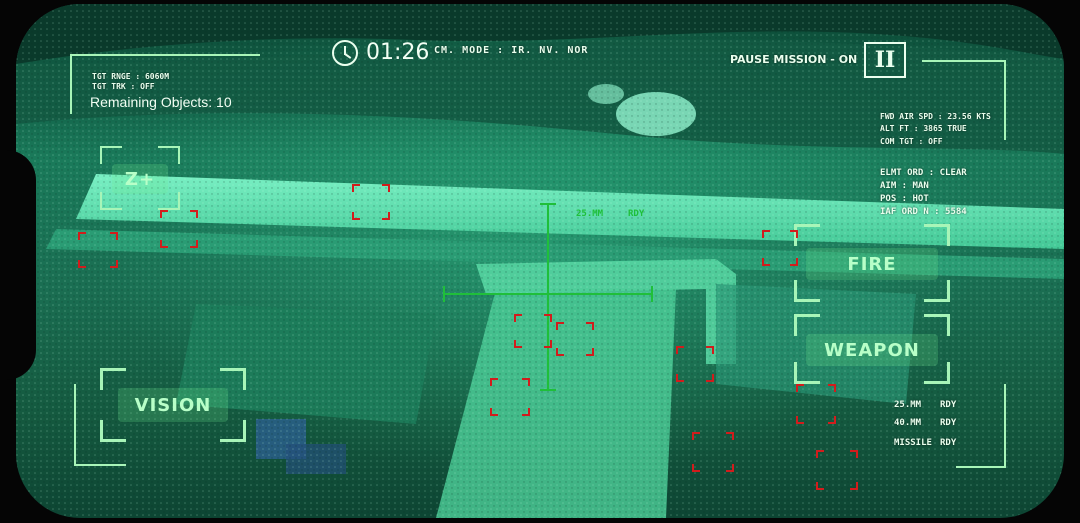 The image size is (1080, 523). Describe the element at coordinates (18, 265) in the screenshot. I see `device-notch` at that location.